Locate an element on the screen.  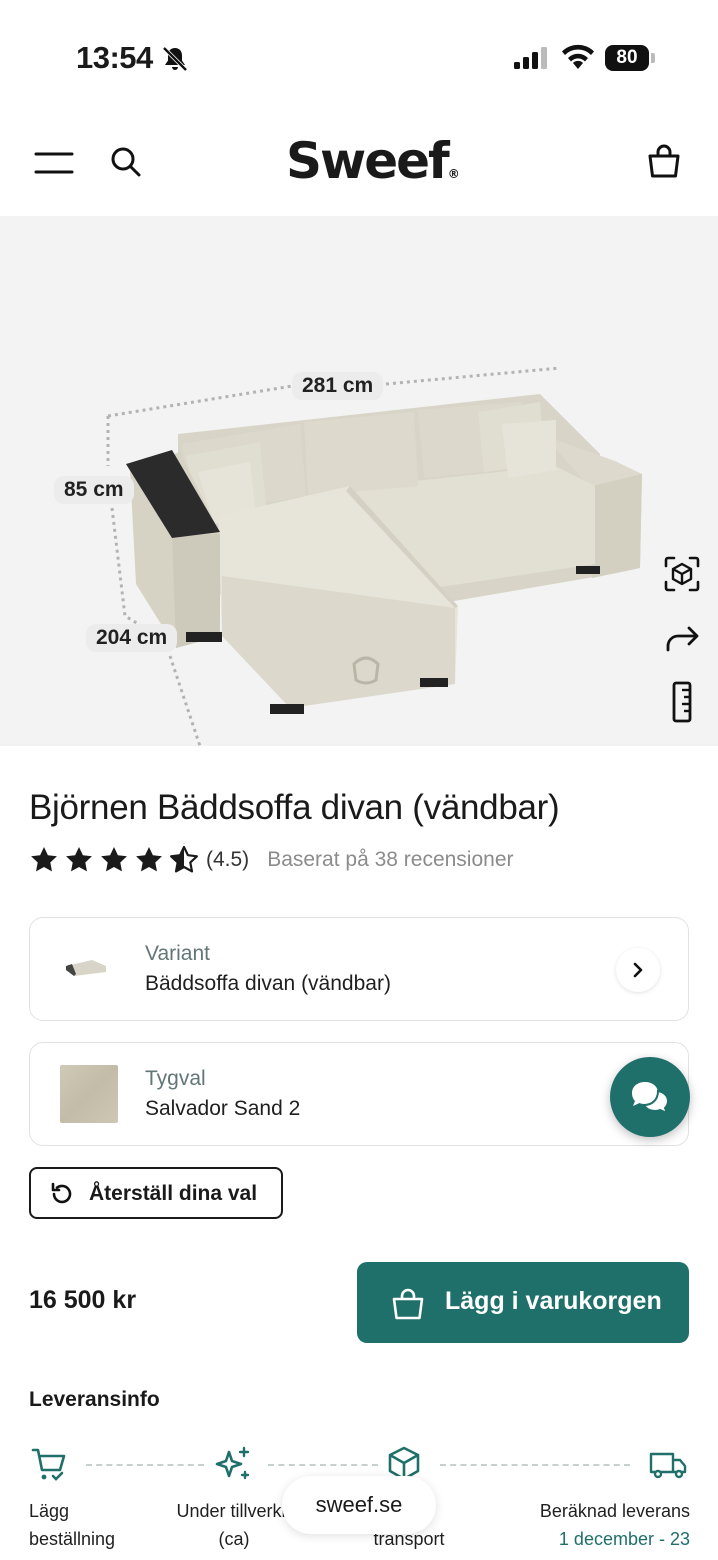
add-to-cart-button: Lägg i varukorgen is located at coordinates (523, 1302).